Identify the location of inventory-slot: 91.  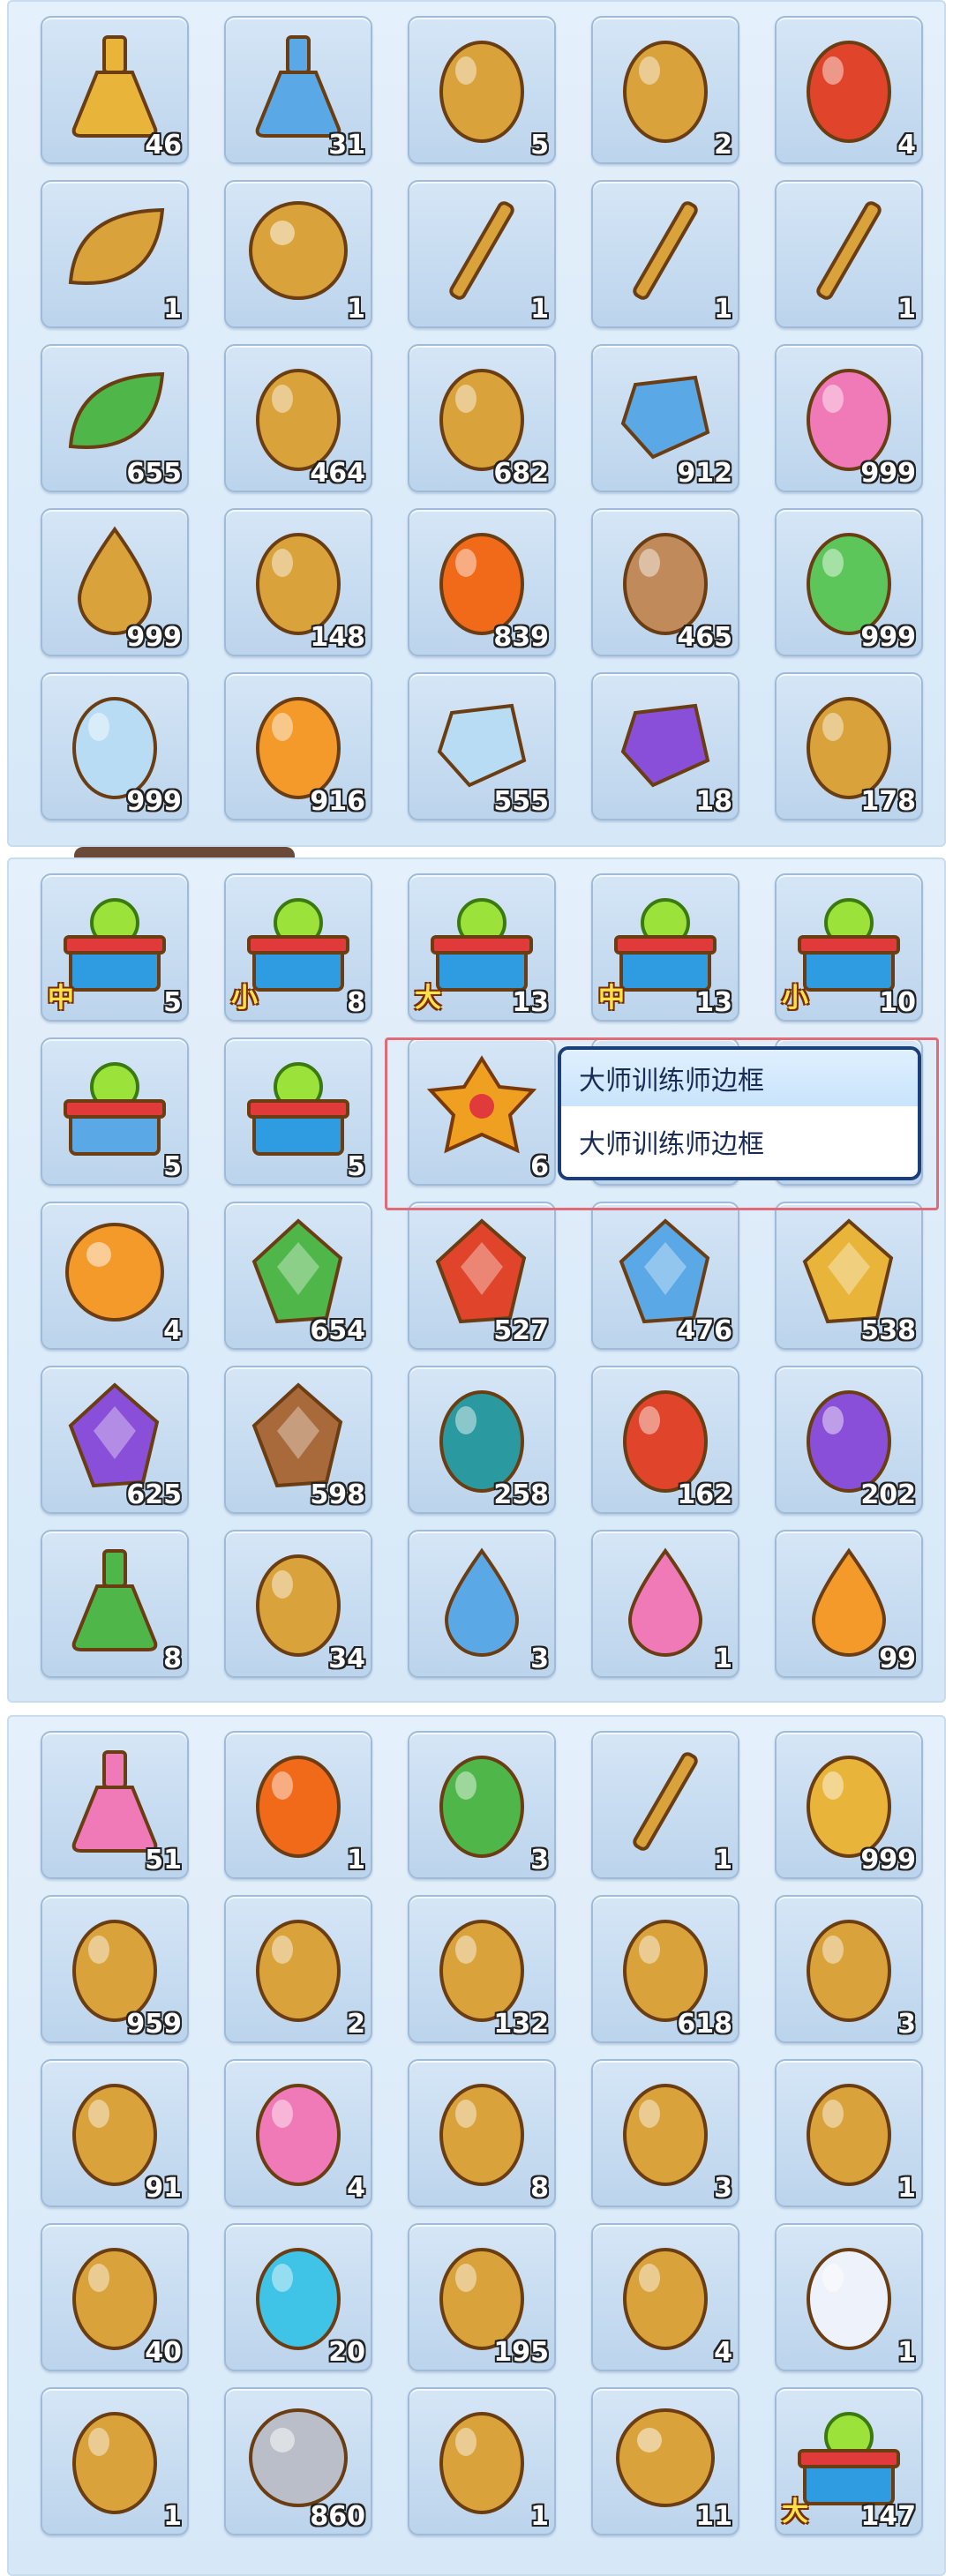
(115, 2133).